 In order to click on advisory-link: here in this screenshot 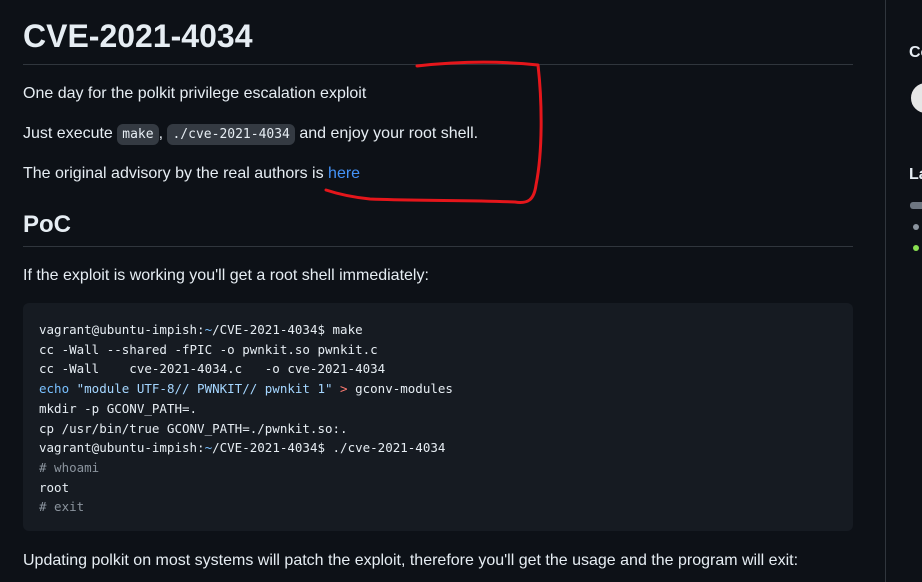, I will do `click(344, 173)`.